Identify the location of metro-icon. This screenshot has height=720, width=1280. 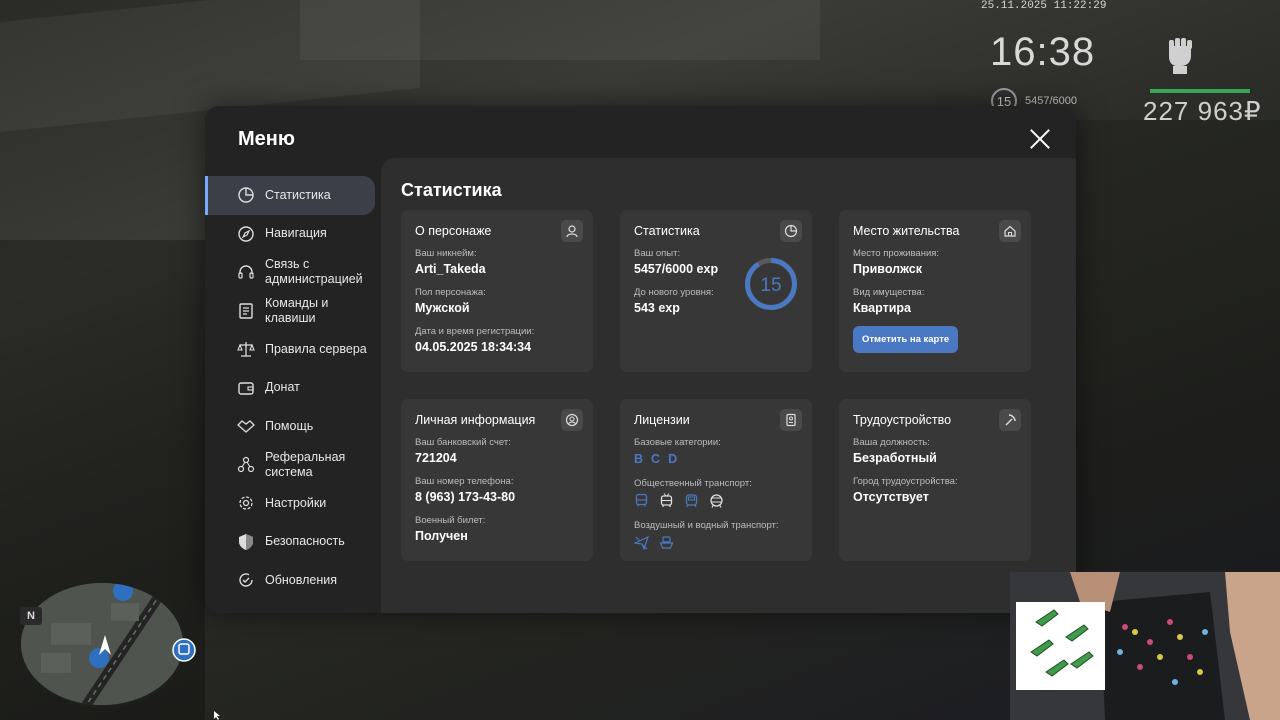
(716, 501).